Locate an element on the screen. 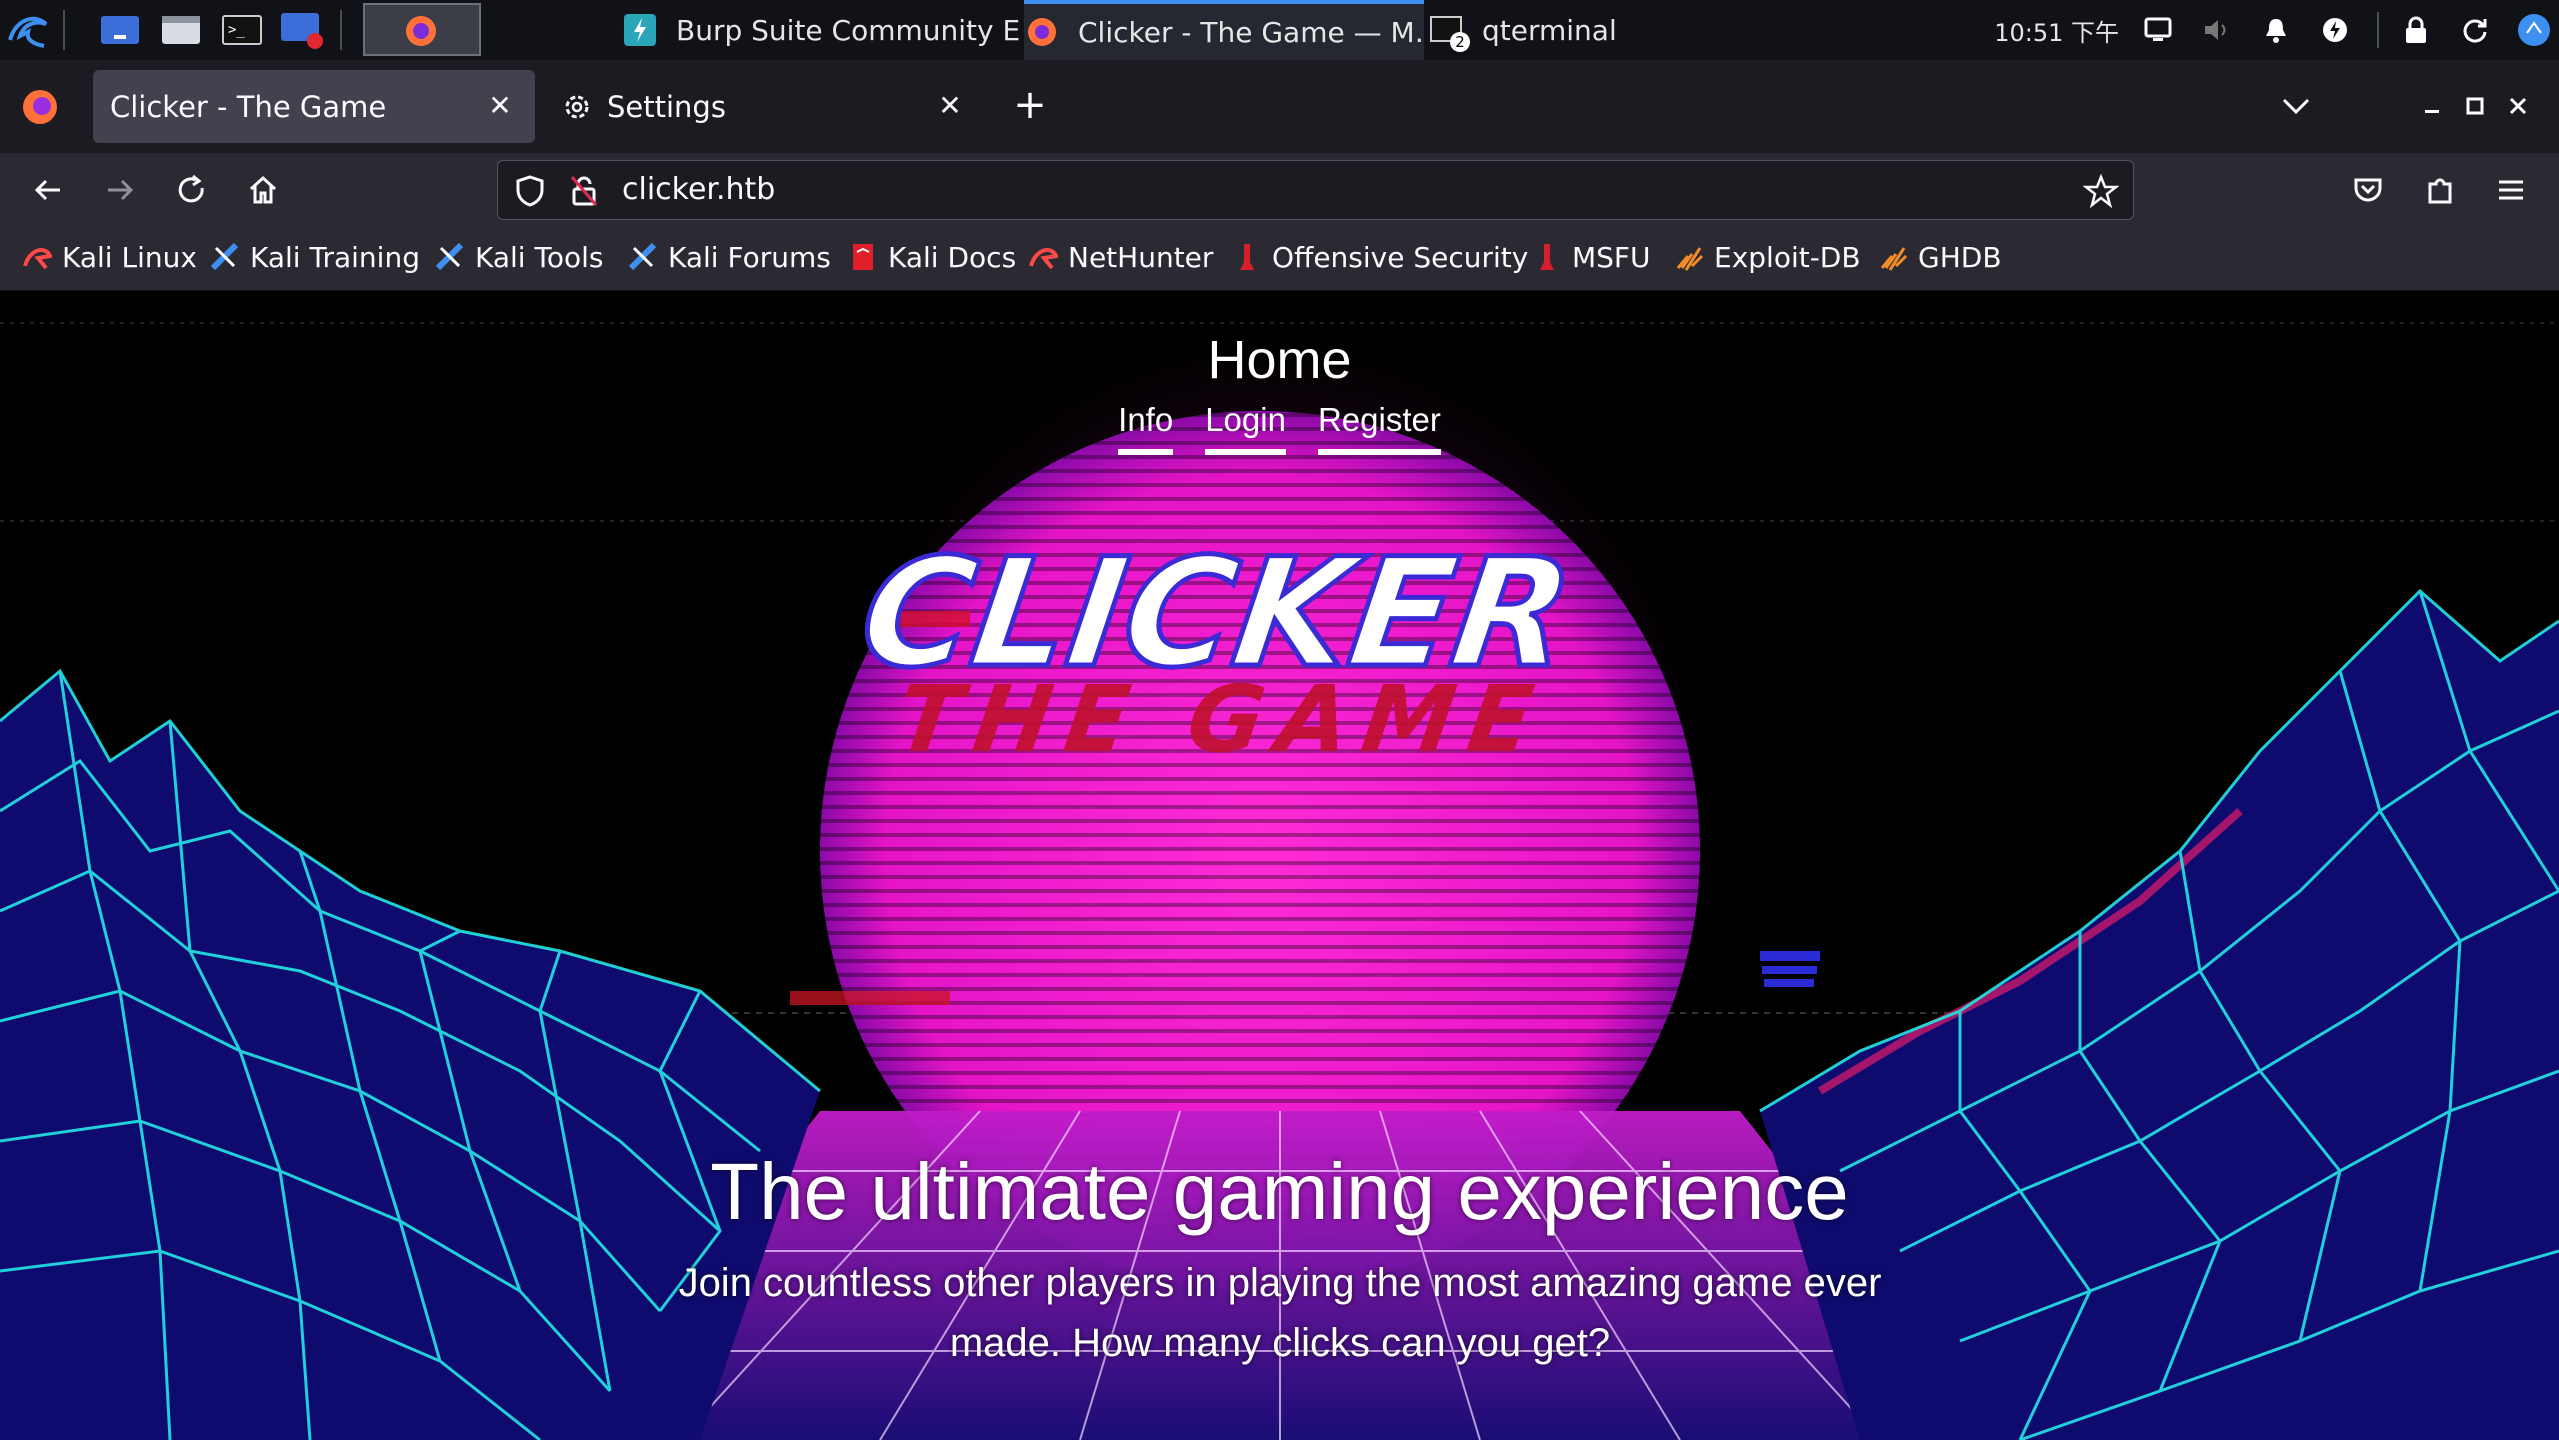 This screenshot has height=1440, width=2559. bookmark-exploit-db: Exploit-DB is located at coordinates (1767, 257).